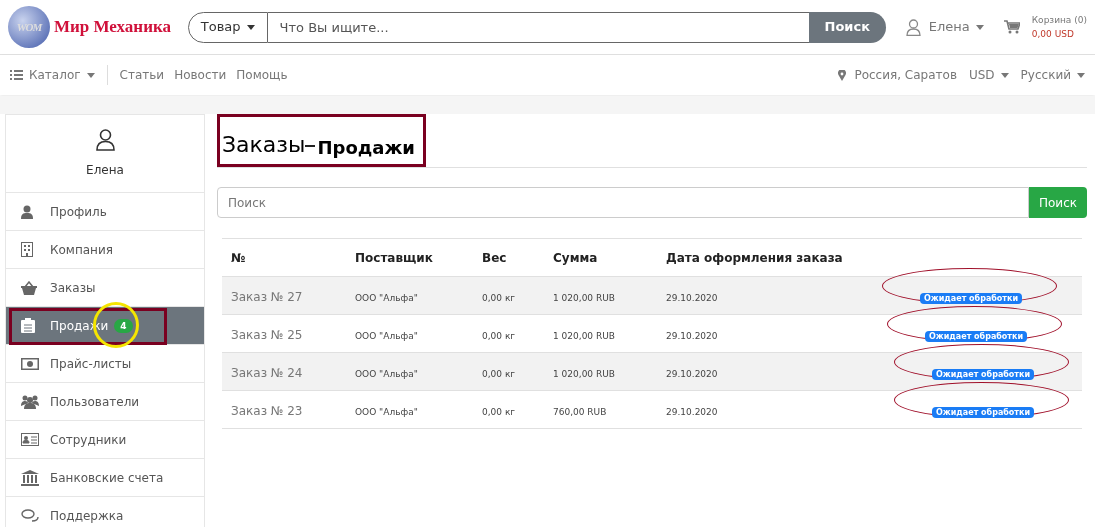  Describe the element at coordinates (16, 75) in the screenshot. I see `list-icon` at that location.